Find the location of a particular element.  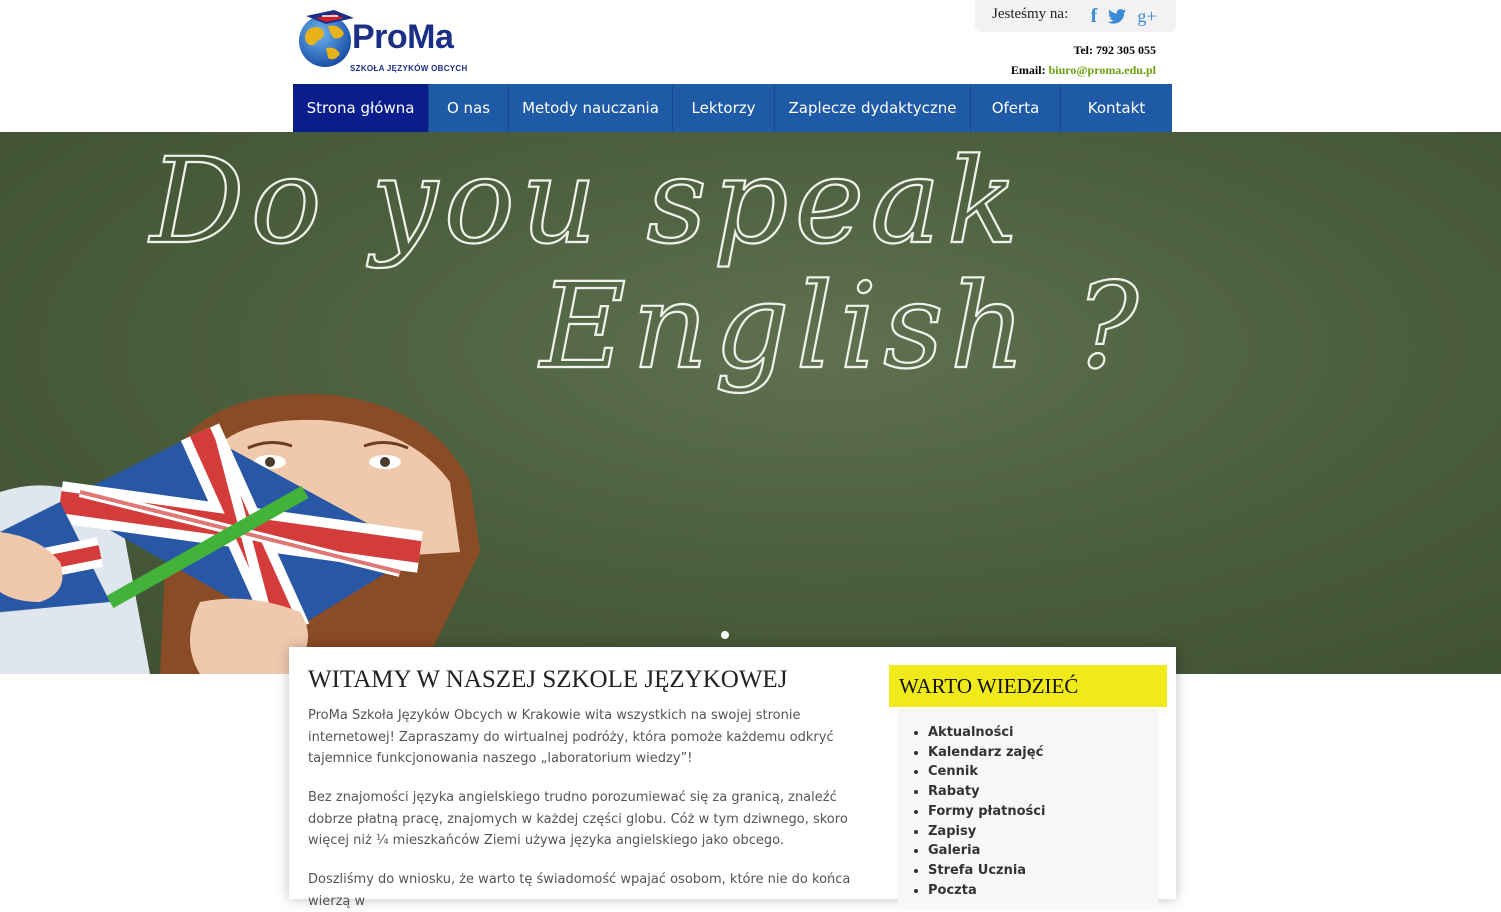

sidebar-item-gallery: Galeria is located at coordinates (986, 851).